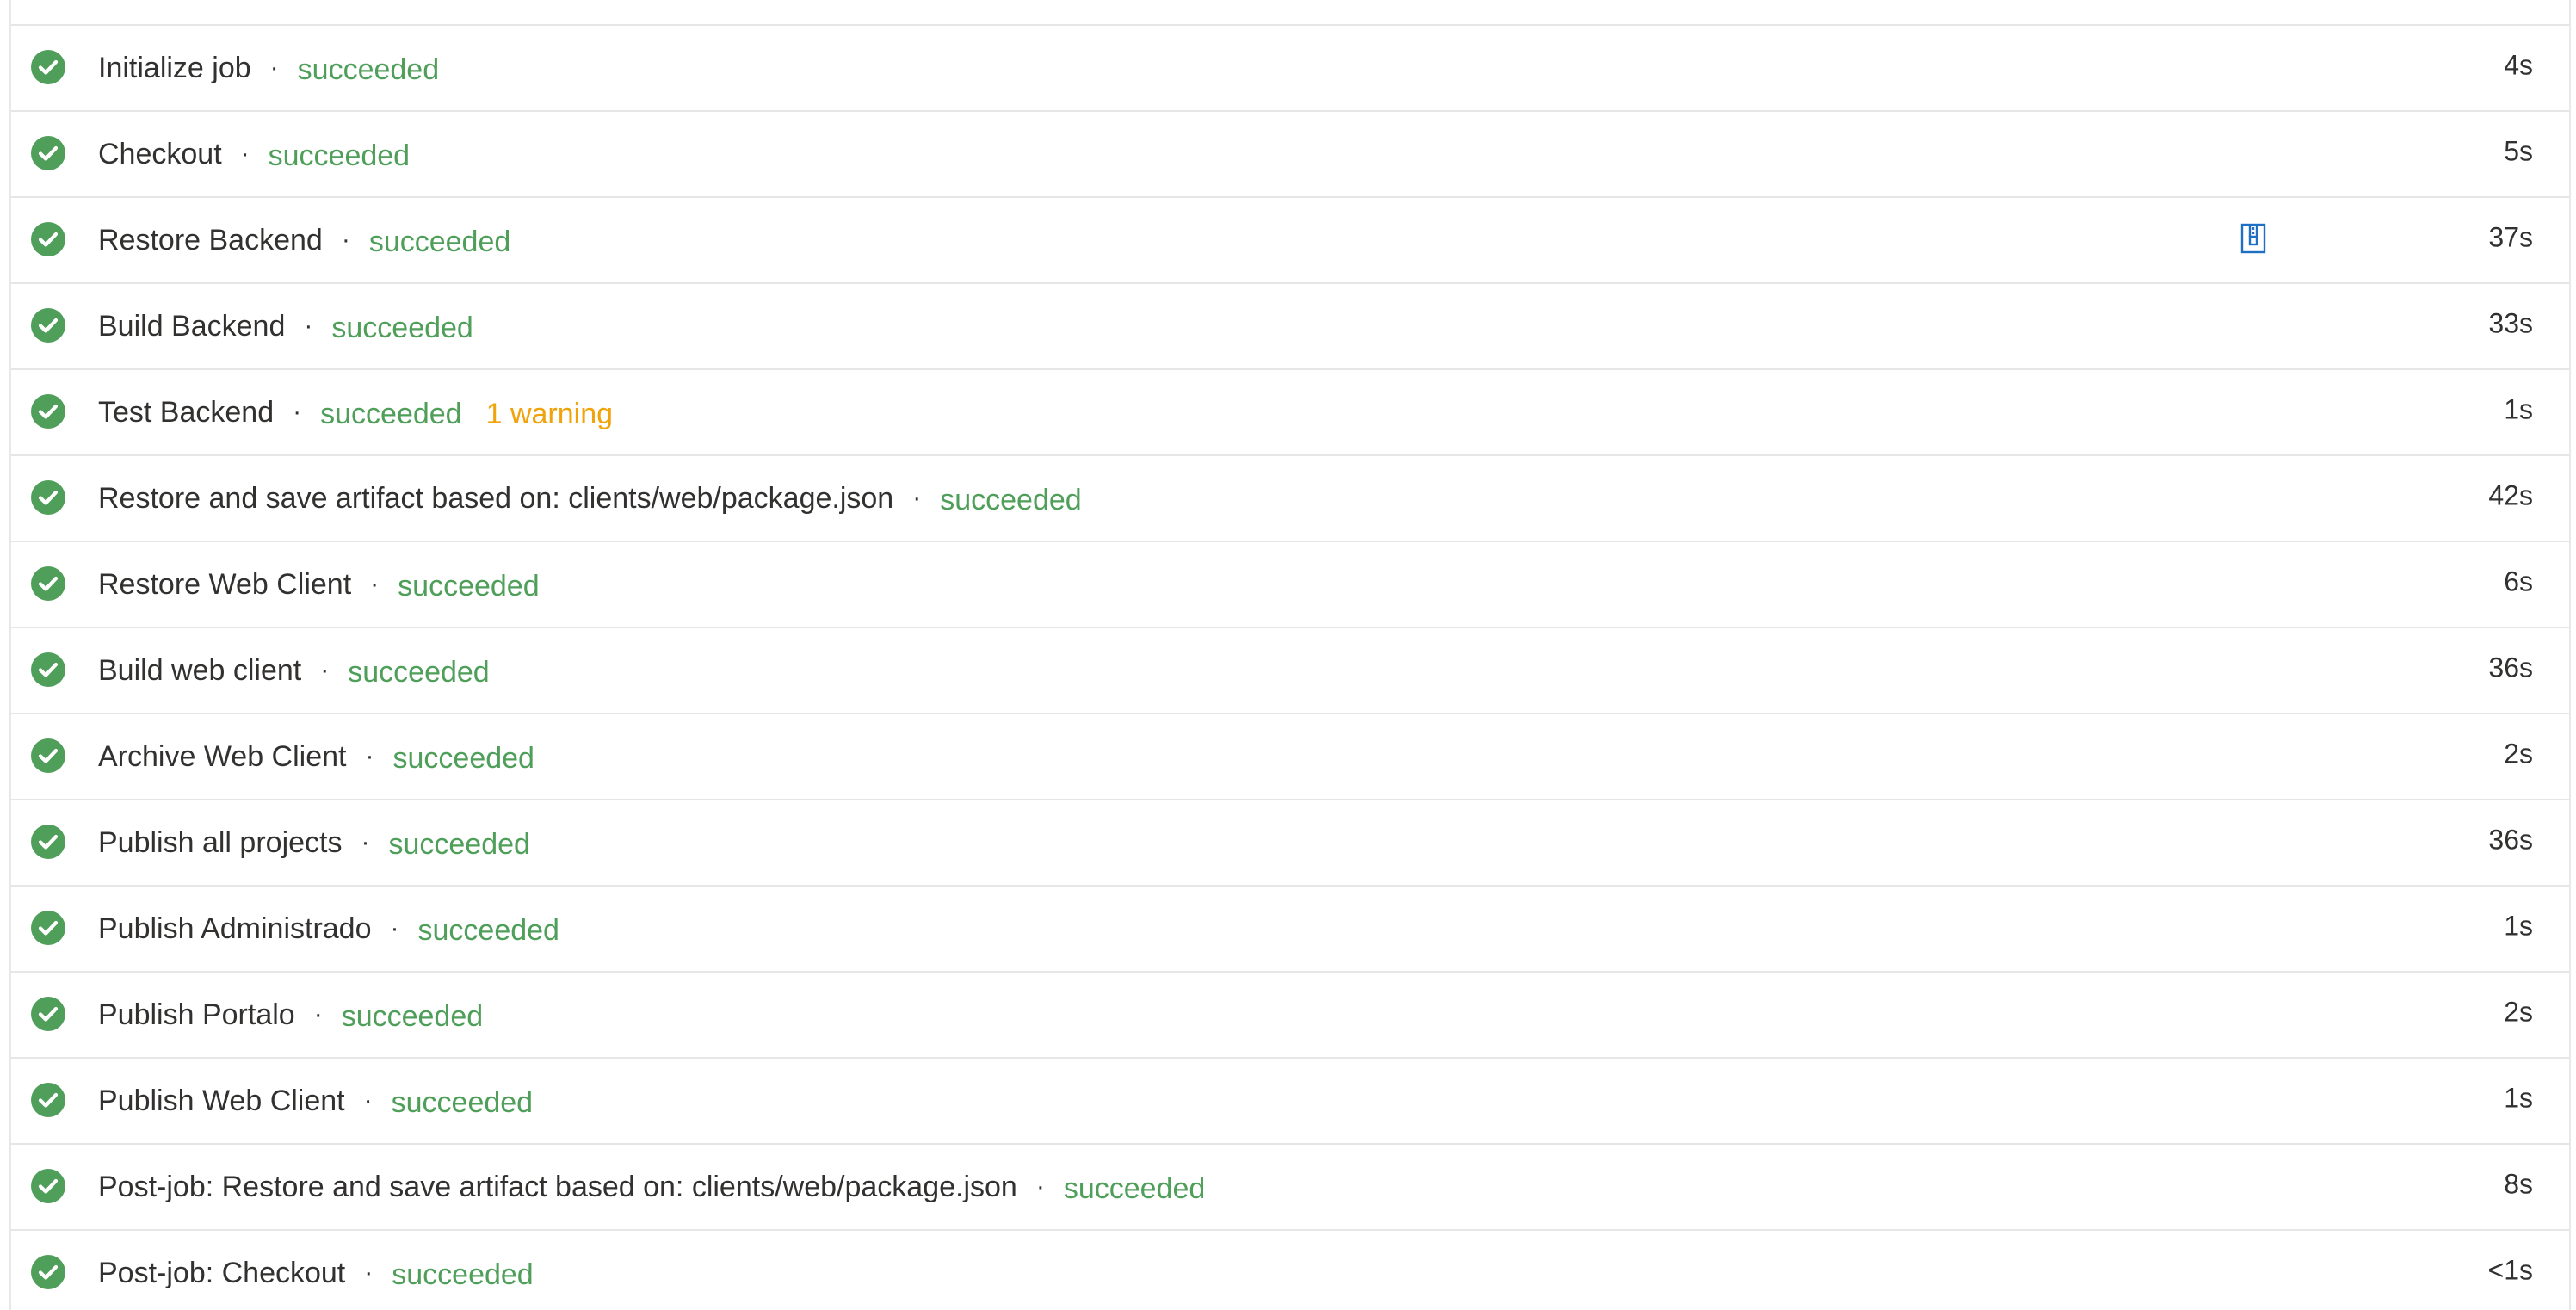 The image size is (2576, 1310). I want to click on job-step-row: Restore Web Client · succeeded 6s, so click(1290, 585).